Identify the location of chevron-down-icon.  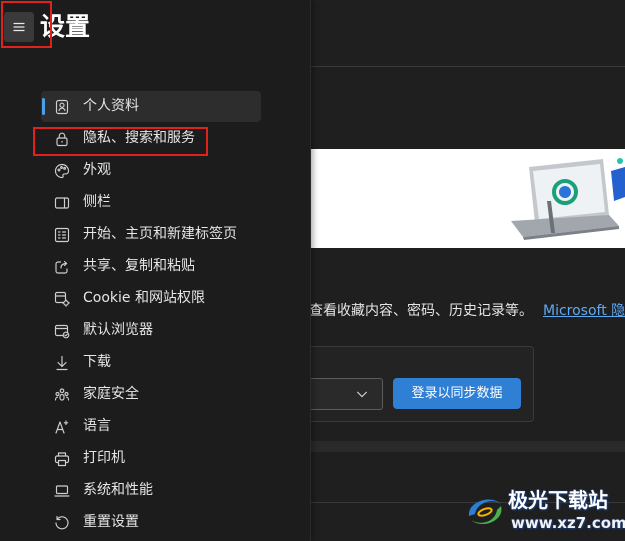
(362, 394).